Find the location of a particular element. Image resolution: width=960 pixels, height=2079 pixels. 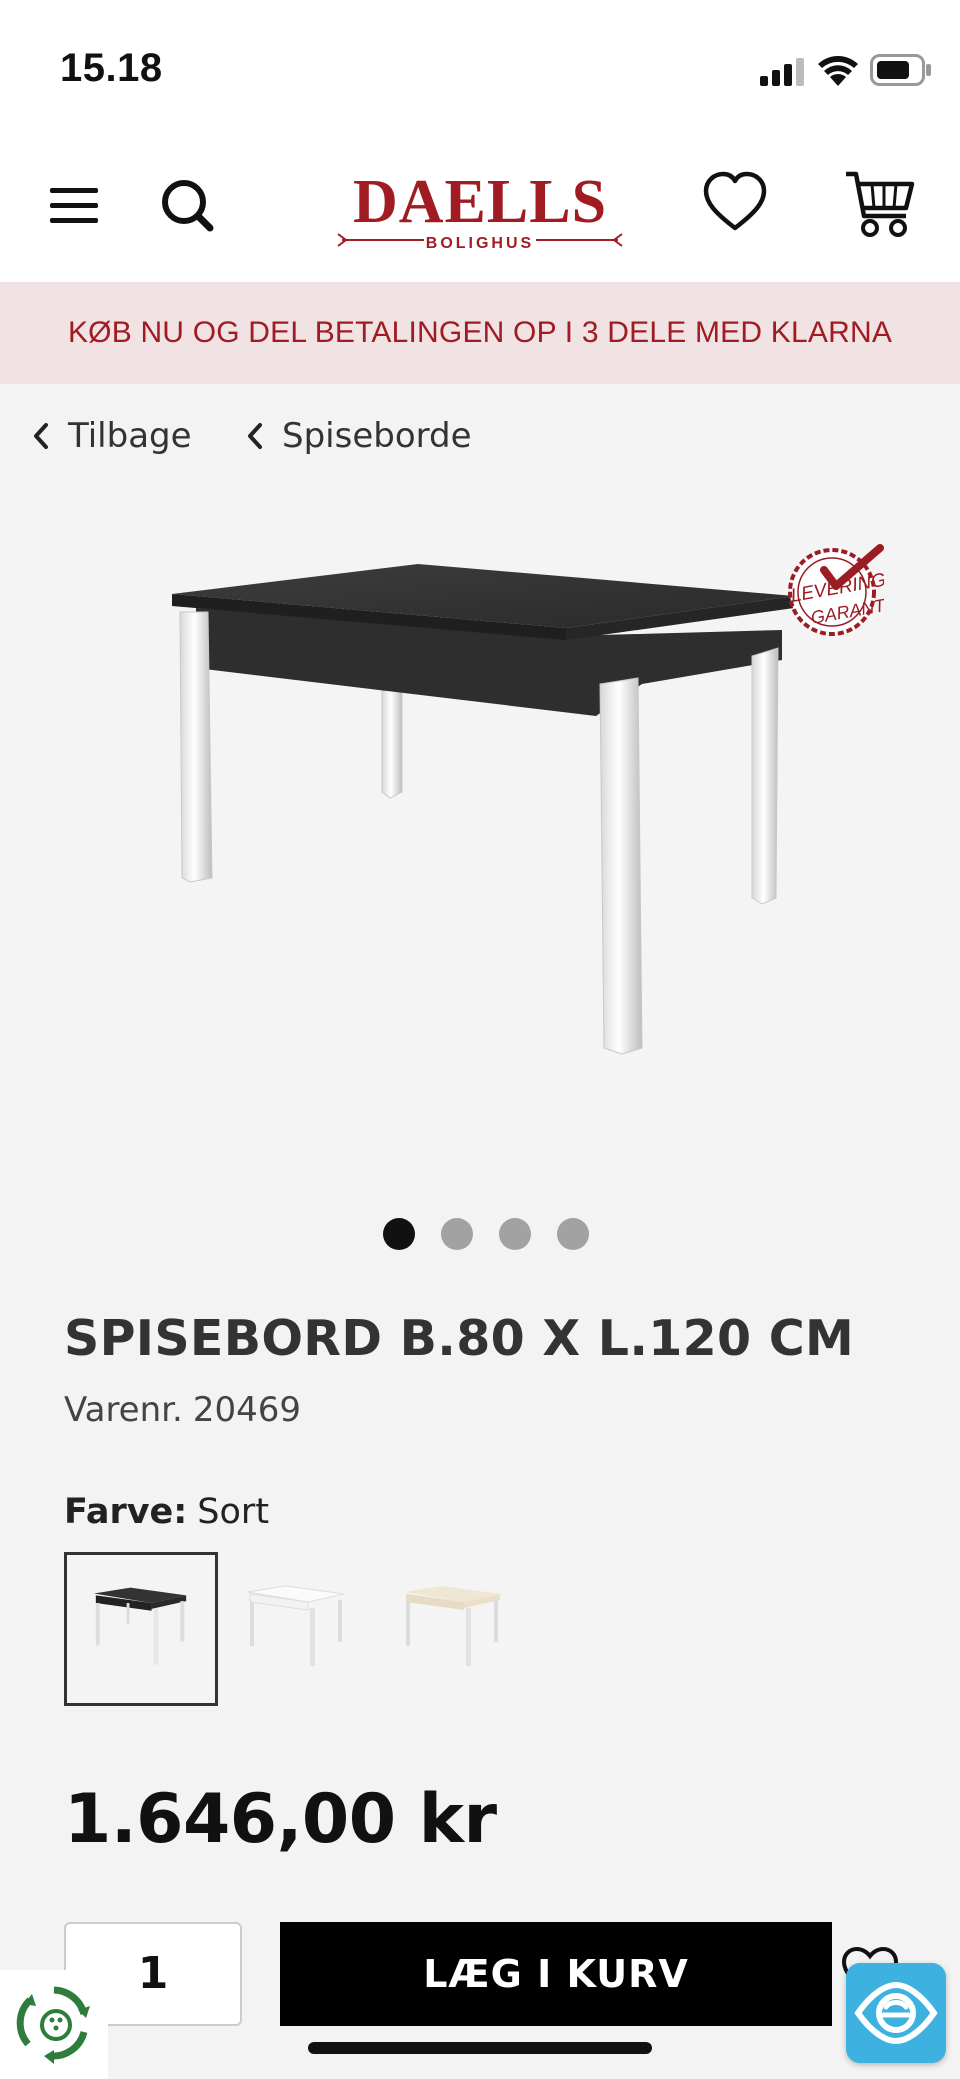

menu-button is located at coordinates (78, 205).